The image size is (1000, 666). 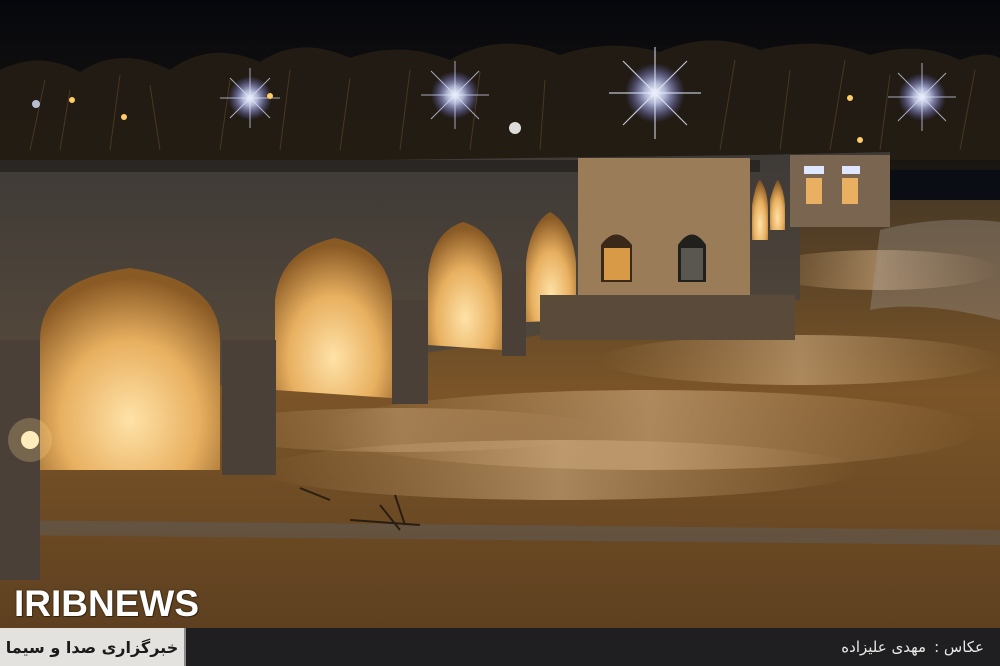 I want to click on iribnews-watermark: IRIBNEWS, so click(x=106, y=603).